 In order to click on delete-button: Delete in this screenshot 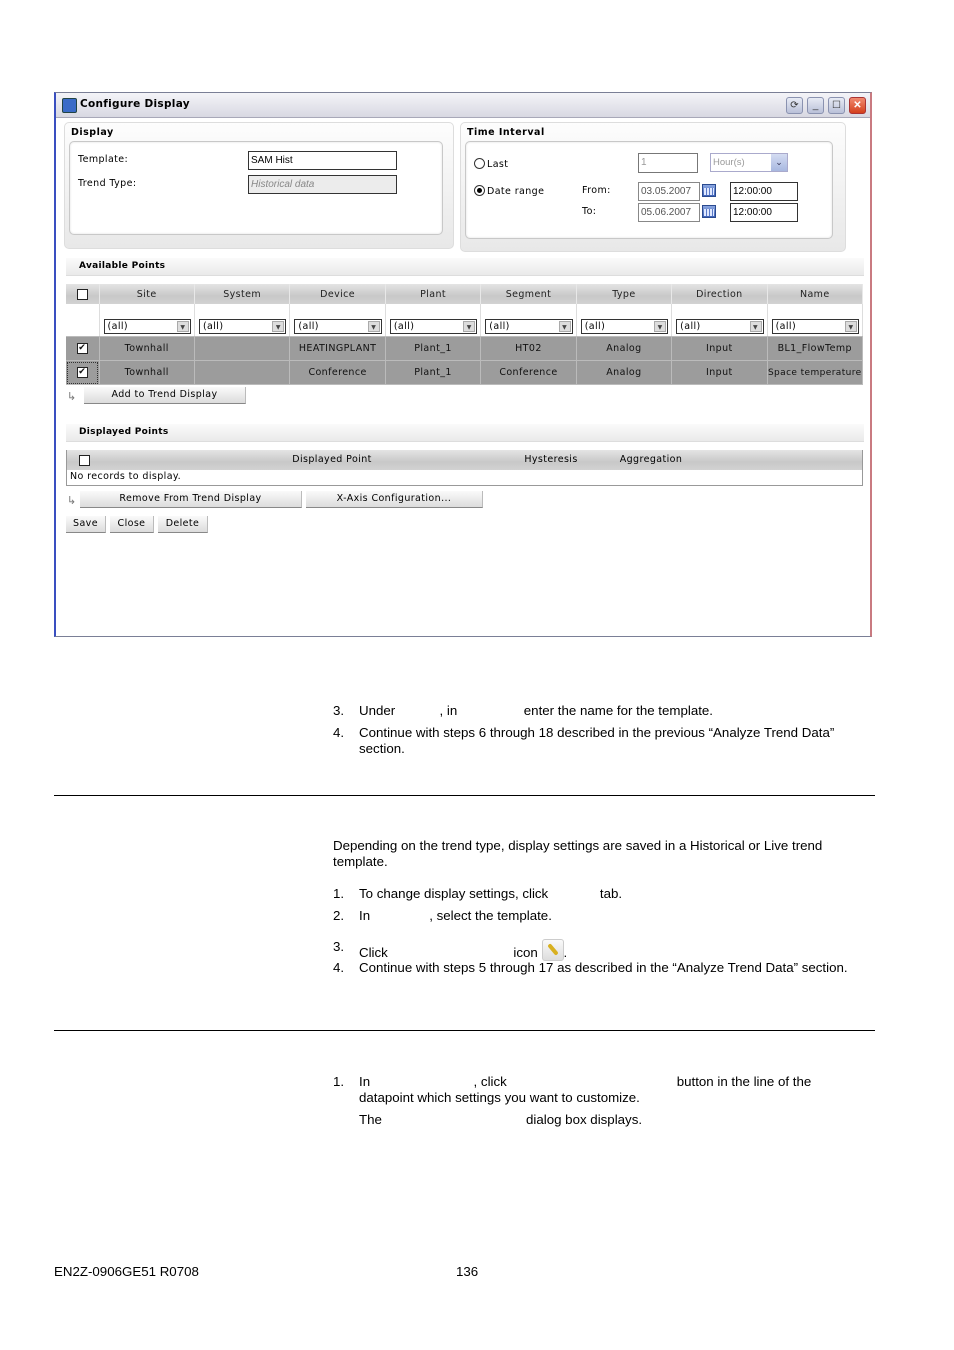, I will do `click(183, 524)`.